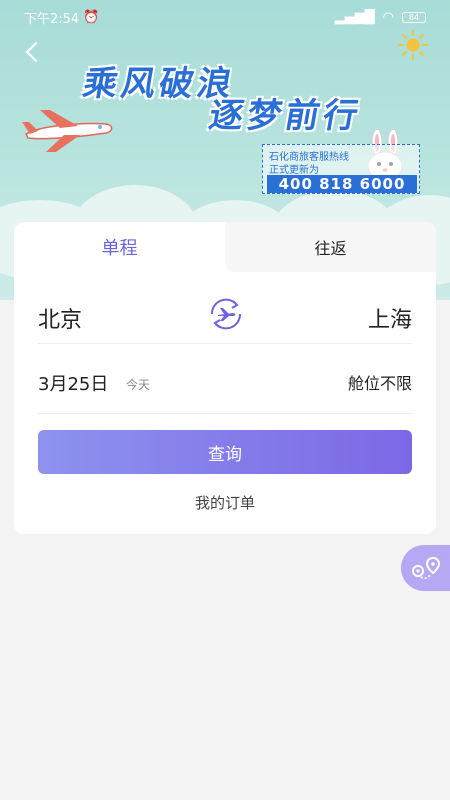 This screenshot has width=450, height=800. What do you see at coordinates (413, 45) in the screenshot?
I see `sun-icon` at bounding box center [413, 45].